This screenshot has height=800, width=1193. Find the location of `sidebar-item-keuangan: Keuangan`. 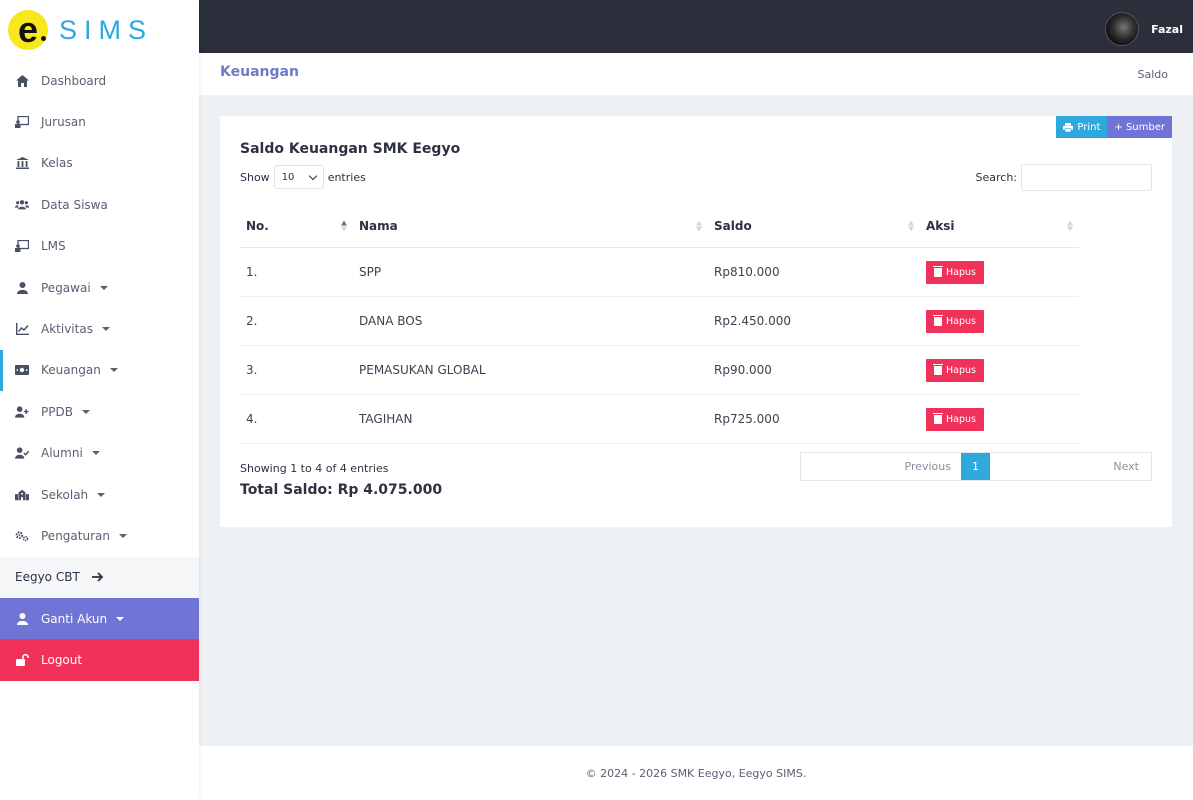

sidebar-item-keuangan: Keuangan is located at coordinates (99, 370).